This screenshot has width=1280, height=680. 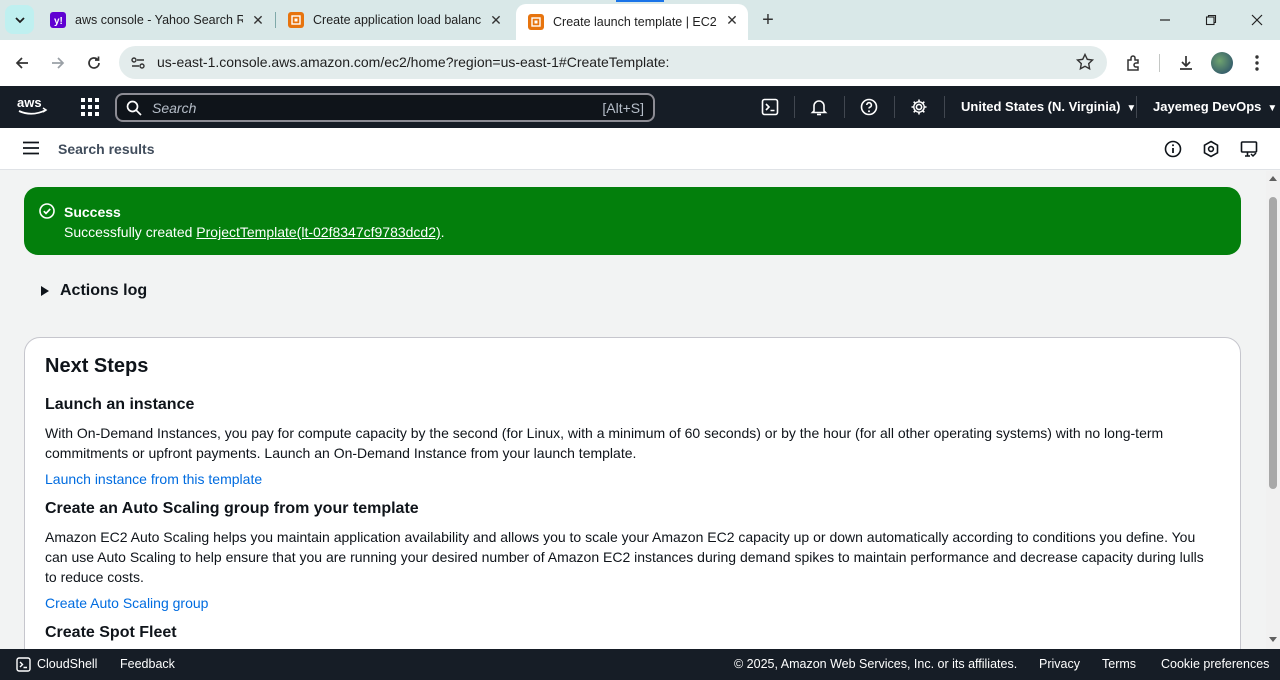 I want to click on actions-log-toggle: Actions log, so click(x=94, y=291).